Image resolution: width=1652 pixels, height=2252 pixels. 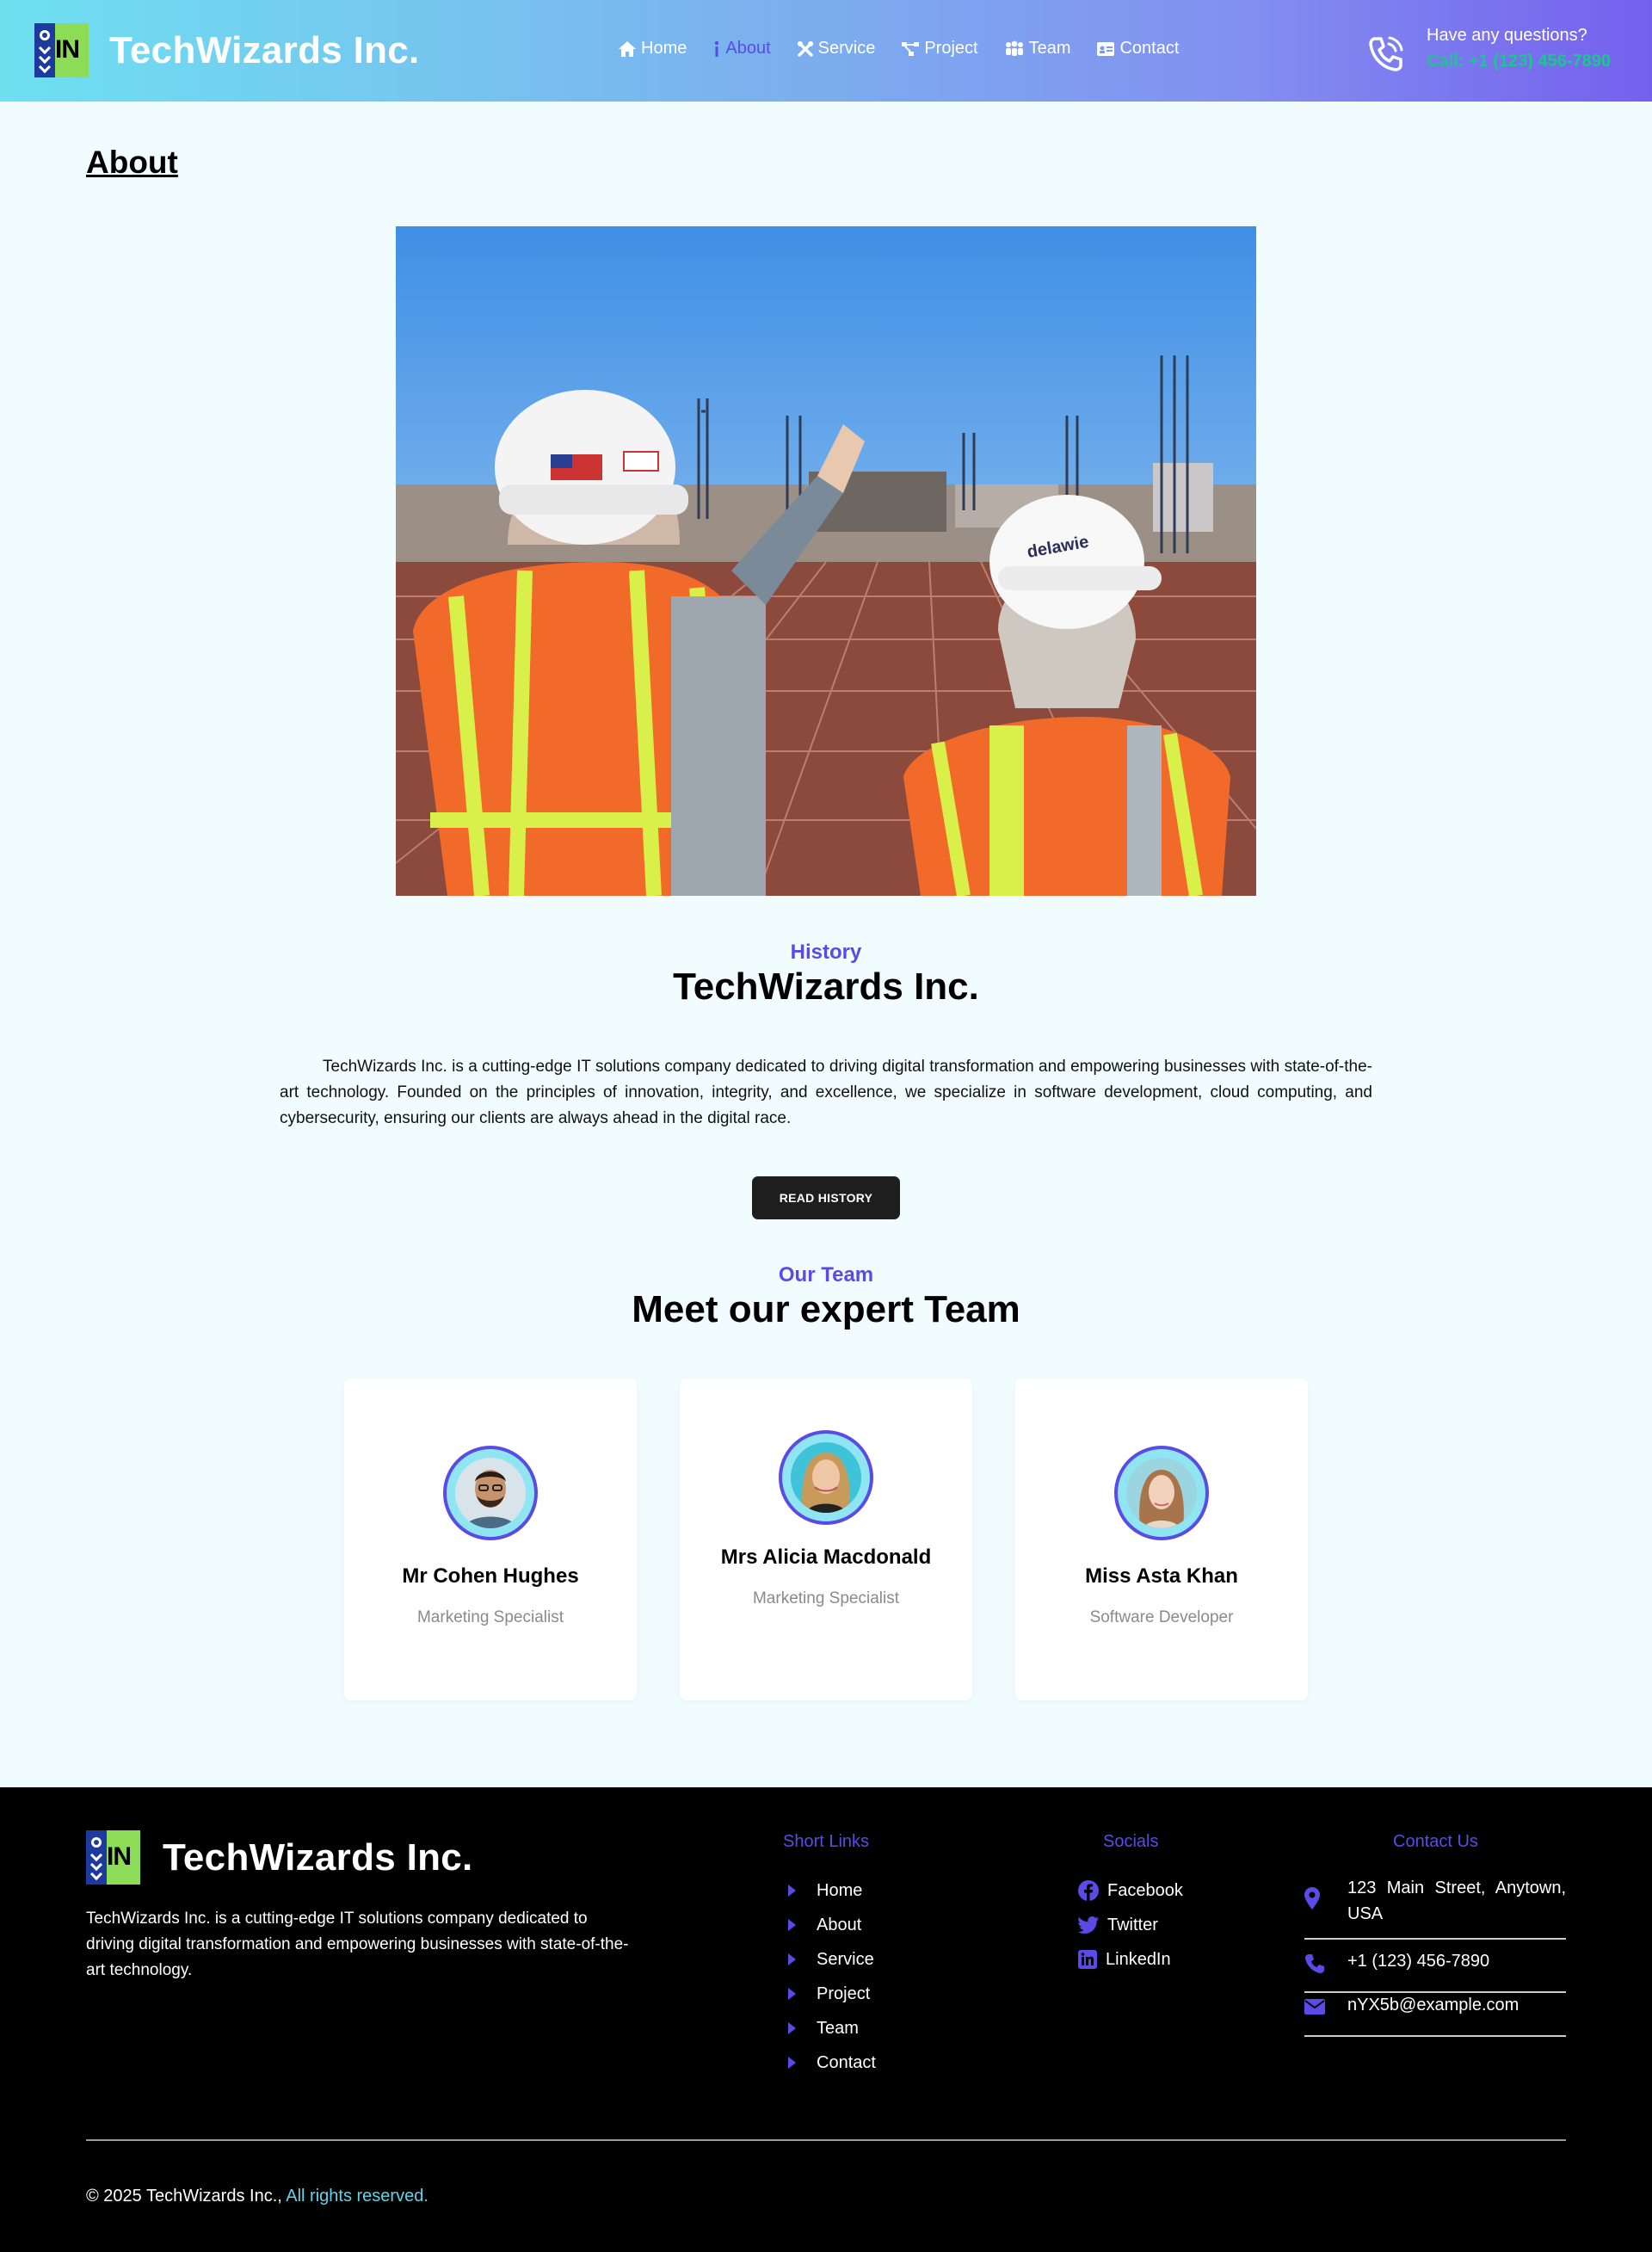 What do you see at coordinates (1314, 2006) in the screenshot?
I see `envelope-icon` at bounding box center [1314, 2006].